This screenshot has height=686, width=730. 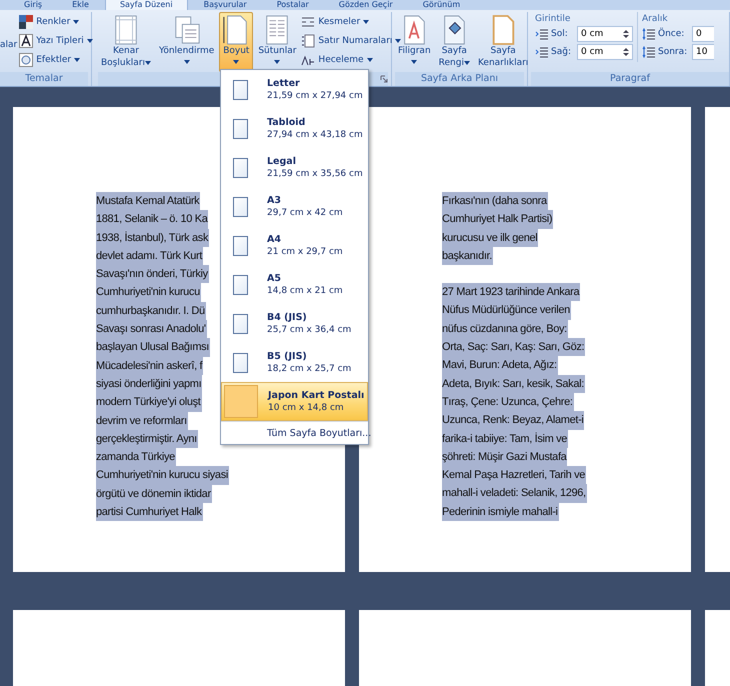 What do you see at coordinates (292, 5) in the screenshot?
I see `ribbon-tab: Postalar` at bounding box center [292, 5].